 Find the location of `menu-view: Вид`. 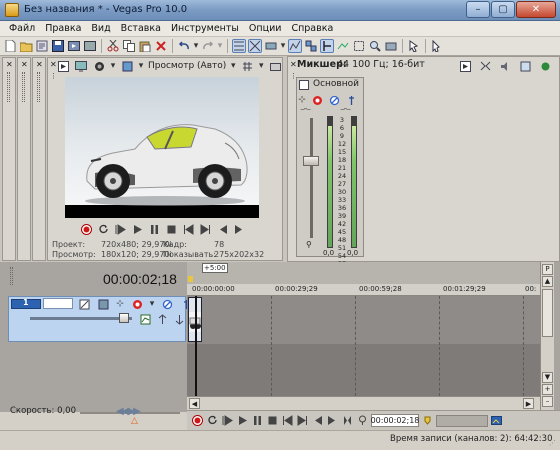

menu-view: Вид is located at coordinates (100, 28).